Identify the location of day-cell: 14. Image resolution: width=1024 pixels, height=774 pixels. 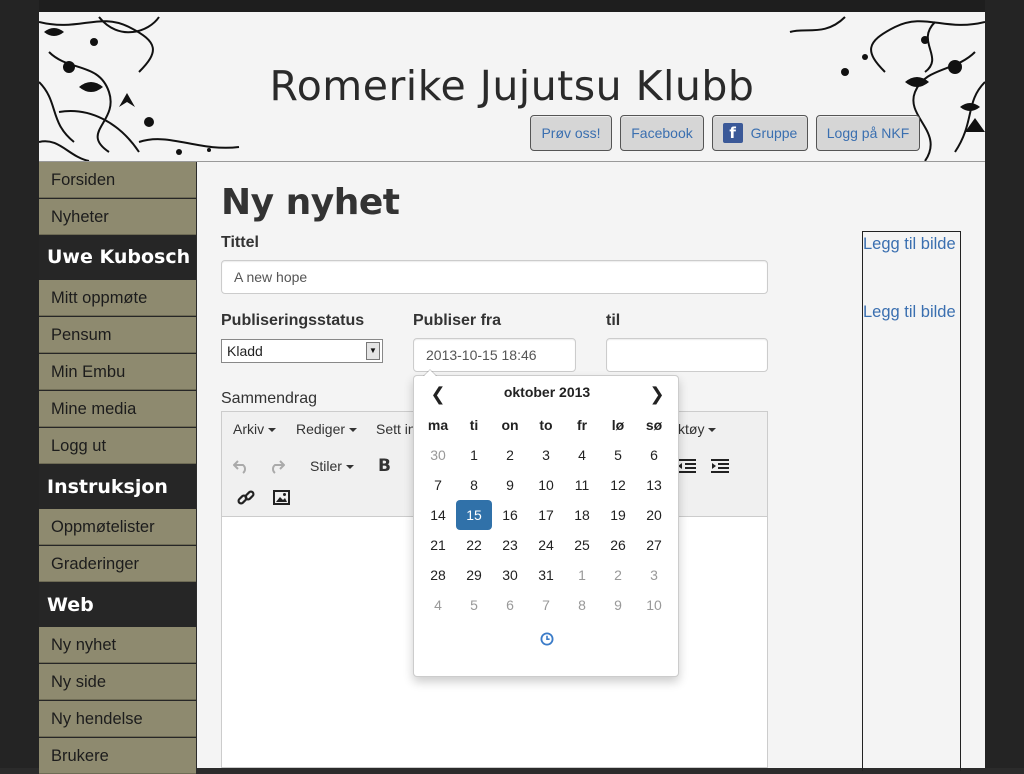
(438, 515).